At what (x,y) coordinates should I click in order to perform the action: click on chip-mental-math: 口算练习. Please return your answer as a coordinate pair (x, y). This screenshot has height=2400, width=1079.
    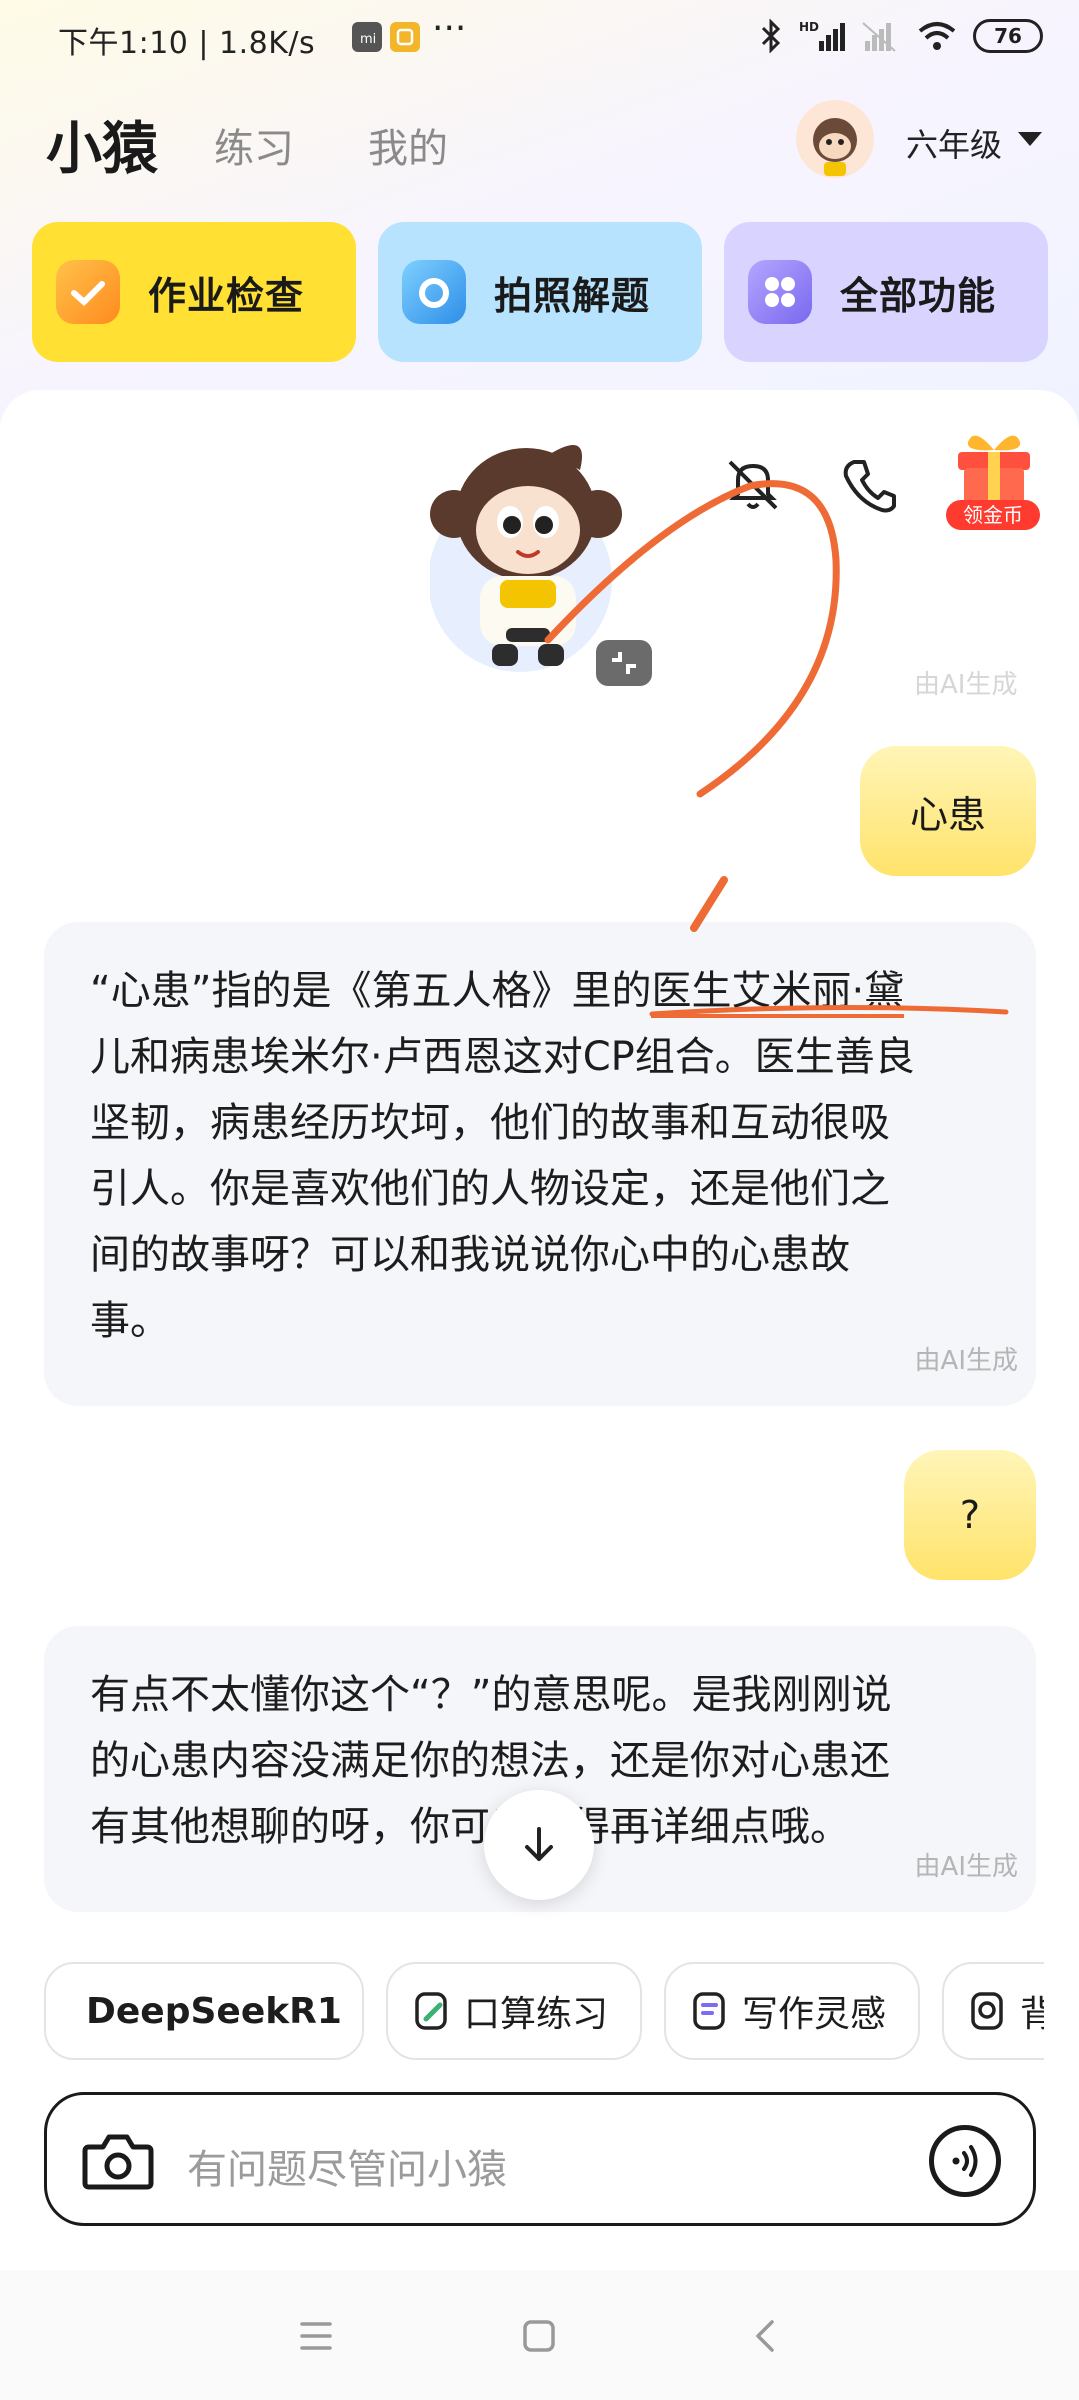
    Looking at the image, I should click on (514, 2011).